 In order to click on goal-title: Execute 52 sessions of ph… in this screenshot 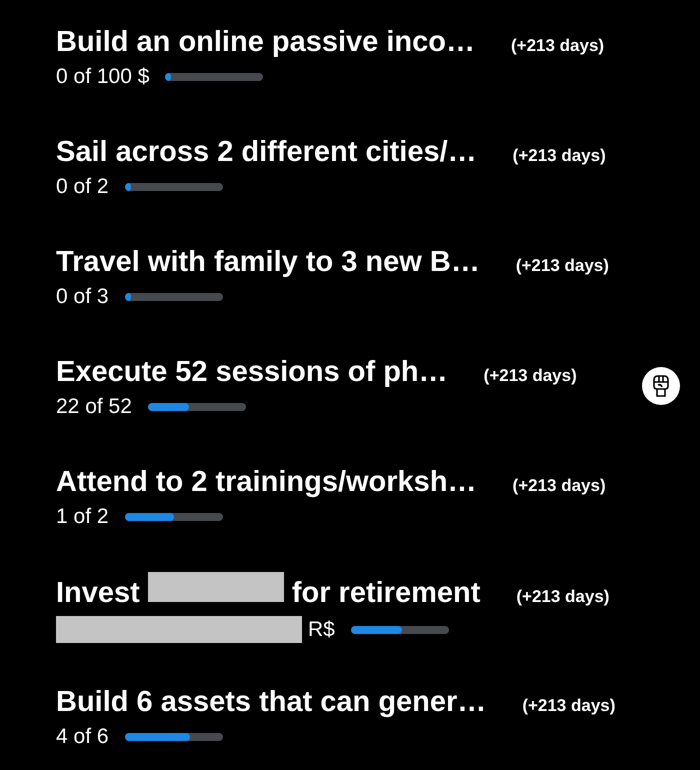, I will do `click(252, 372)`.